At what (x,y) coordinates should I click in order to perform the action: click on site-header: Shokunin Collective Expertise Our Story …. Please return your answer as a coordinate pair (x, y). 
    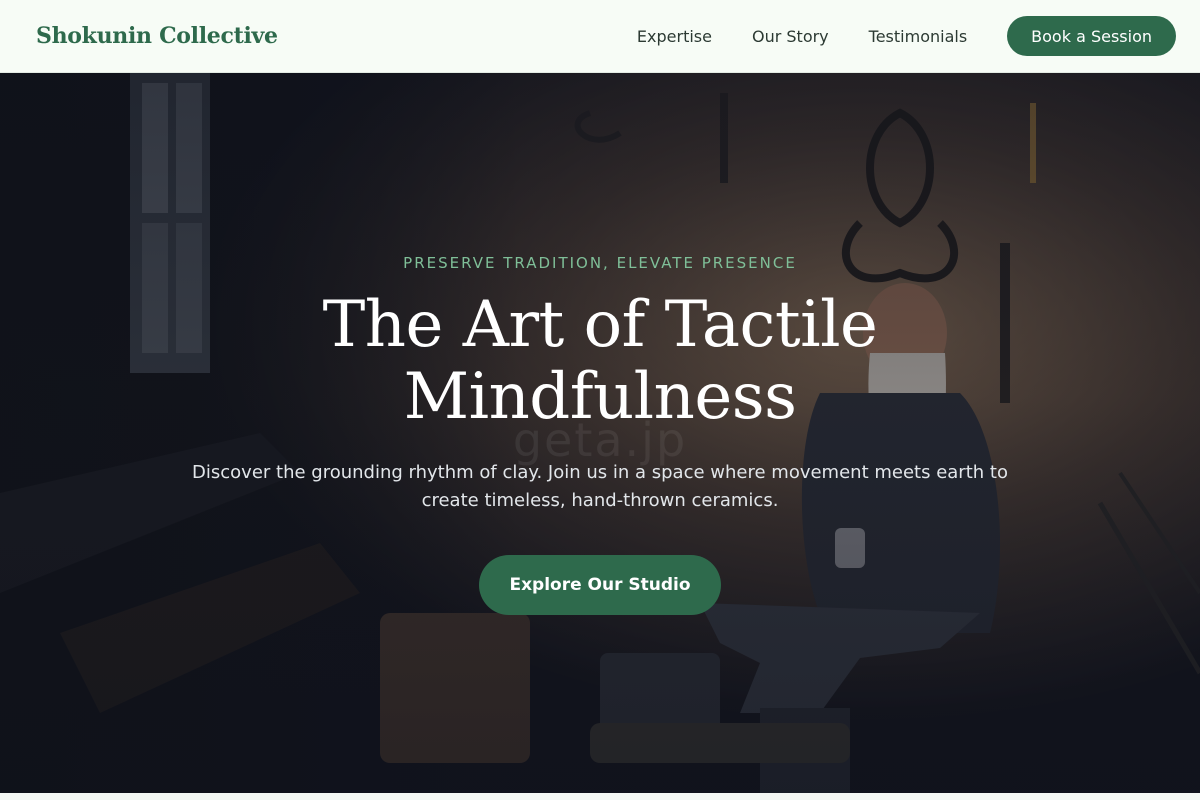
    Looking at the image, I should click on (600, 36).